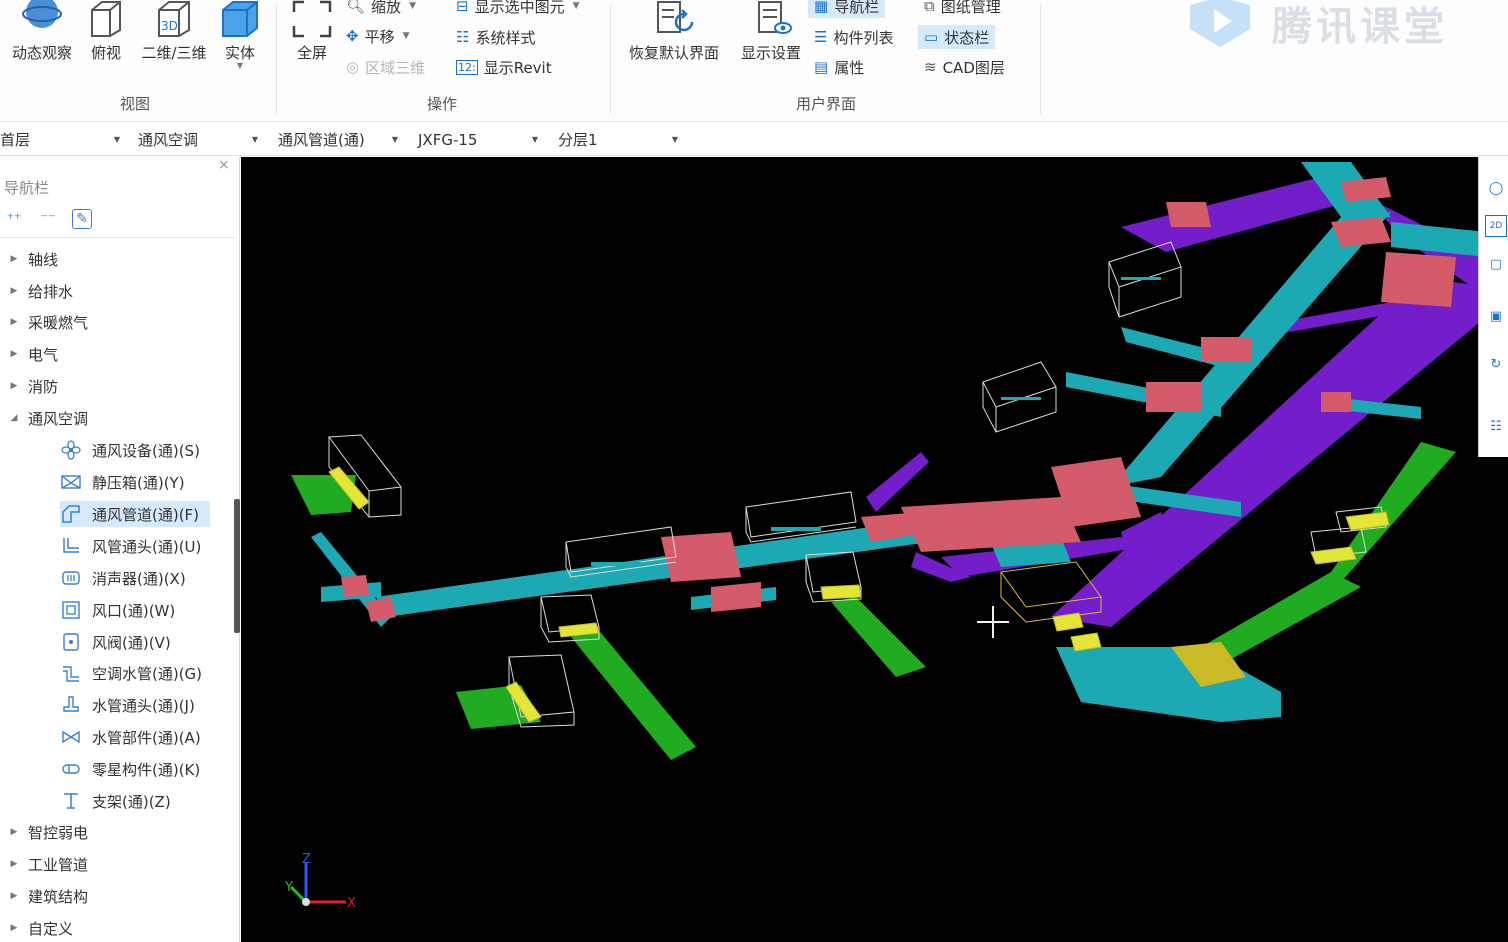  I want to click on expand-all-icon: ⁺⁺, so click(14, 219).